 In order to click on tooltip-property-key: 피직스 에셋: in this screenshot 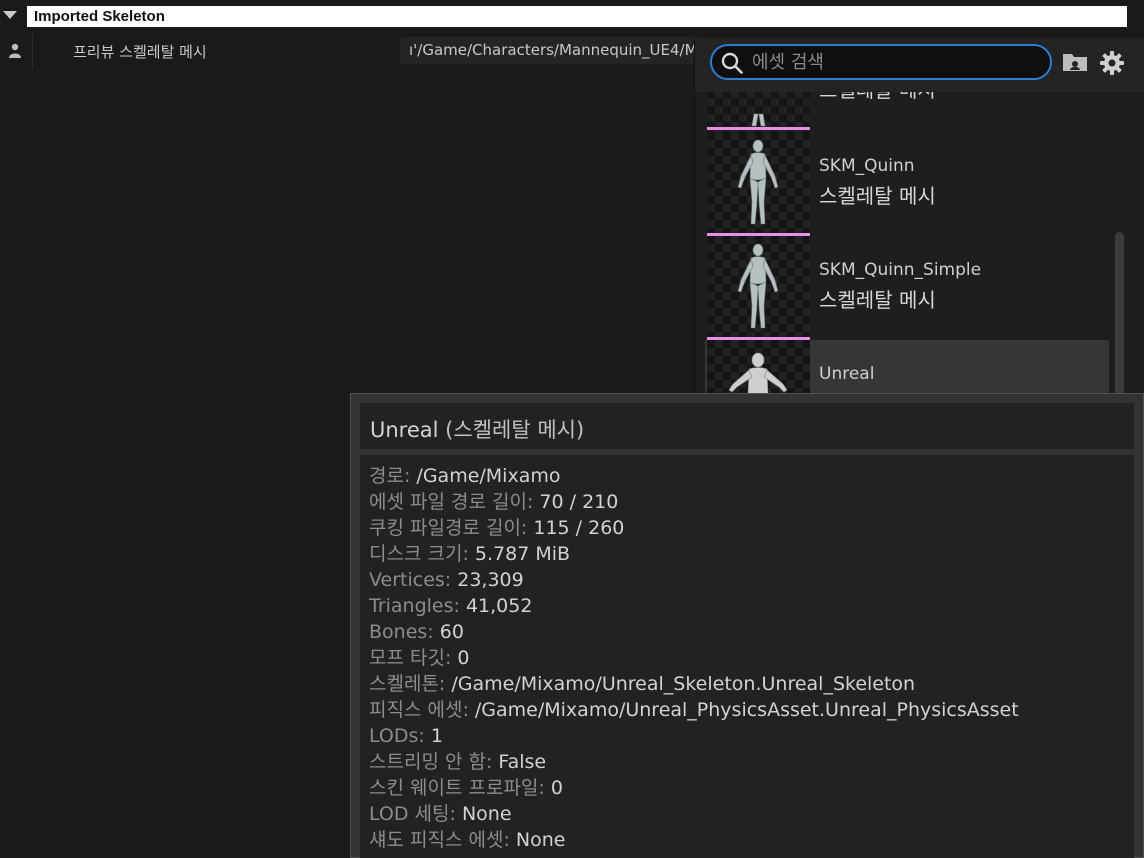, I will do `click(419, 710)`.